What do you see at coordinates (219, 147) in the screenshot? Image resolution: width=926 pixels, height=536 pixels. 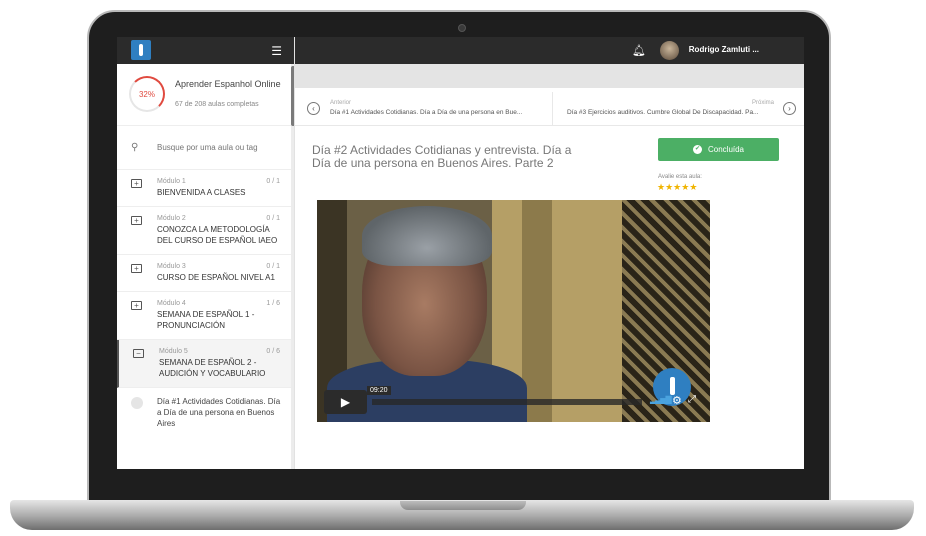 I see `search-input` at bounding box center [219, 147].